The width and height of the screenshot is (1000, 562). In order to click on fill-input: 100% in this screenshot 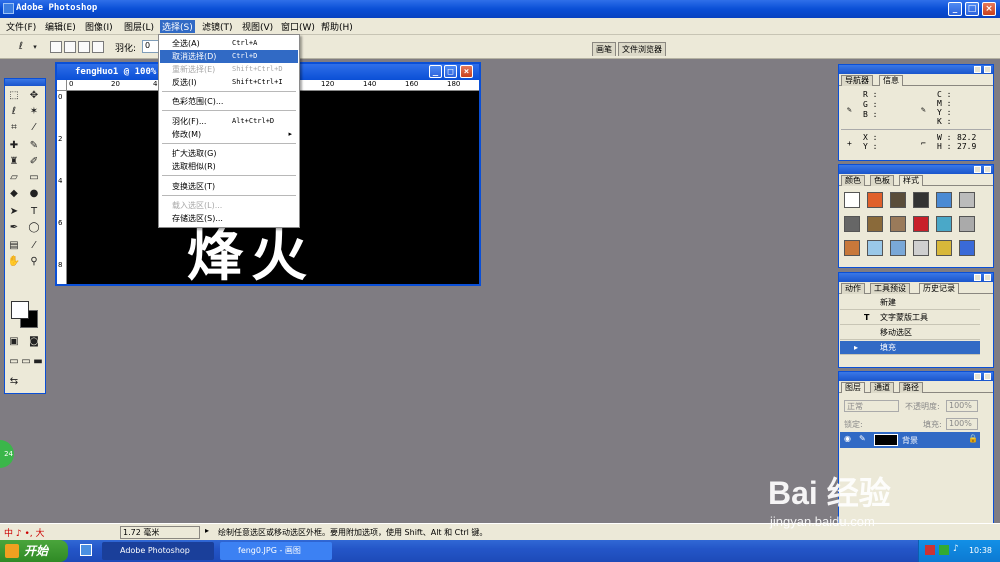, I will do `click(962, 424)`.